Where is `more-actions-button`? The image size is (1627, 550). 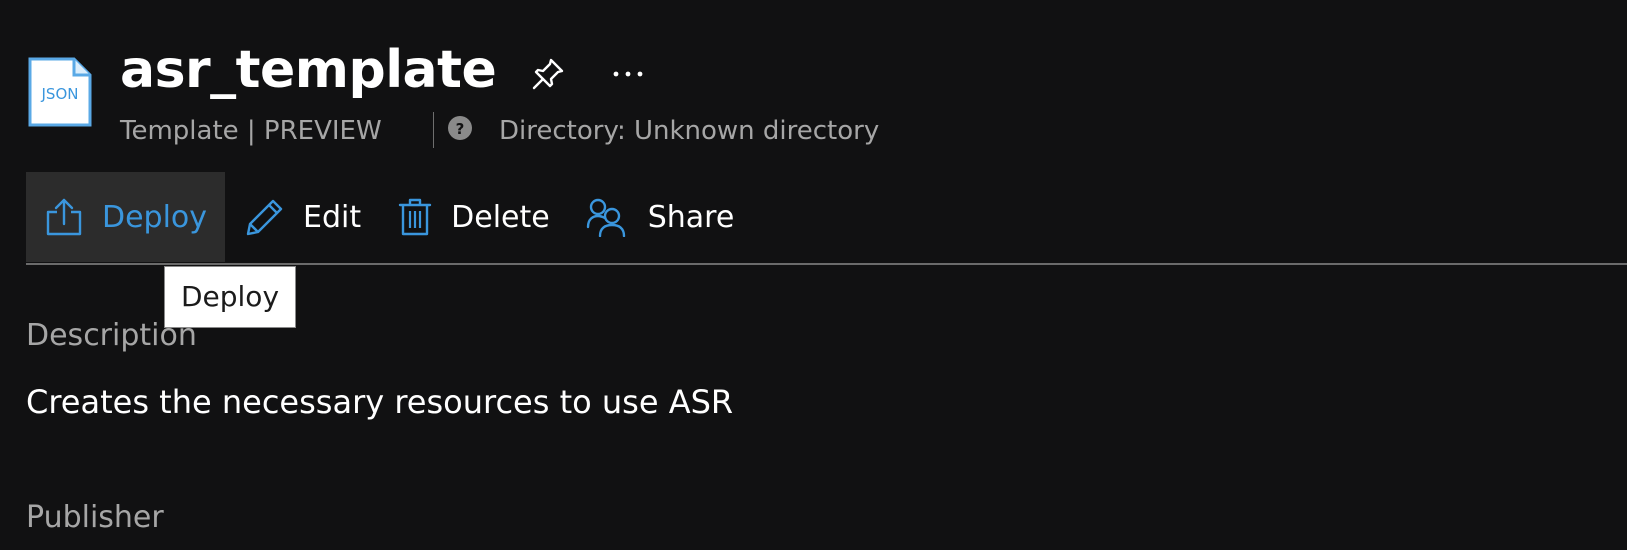 more-actions-button is located at coordinates (628, 74).